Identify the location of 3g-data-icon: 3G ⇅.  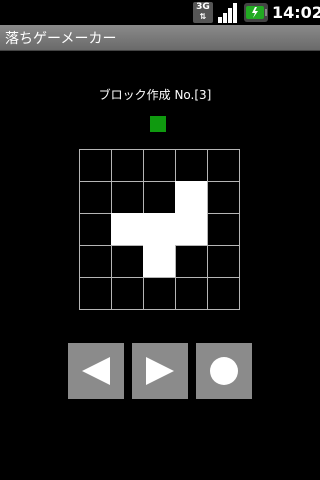
(203, 12).